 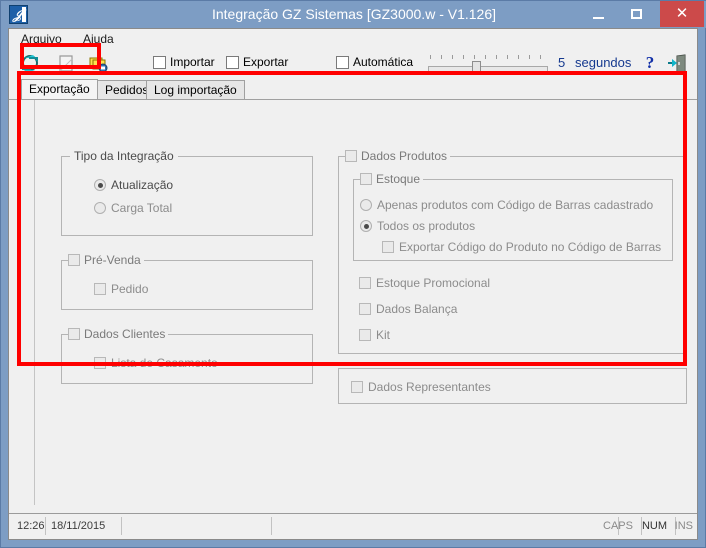 I want to click on checkbox-pedido-label: Pedido, so click(x=130, y=289).